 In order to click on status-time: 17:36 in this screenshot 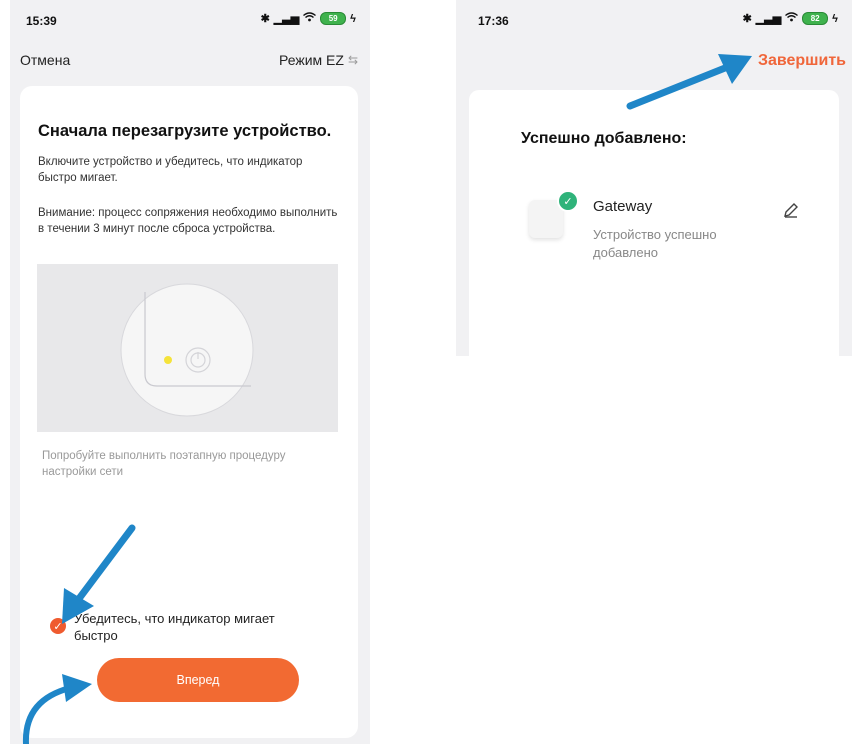, I will do `click(493, 21)`.